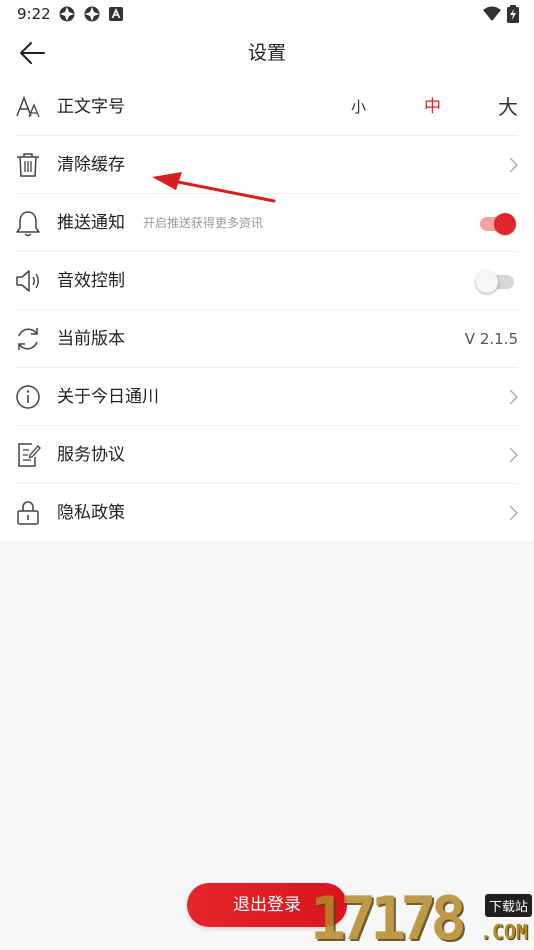 The image size is (534, 950). Describe the element at coordinates (267, 14) in the screenshot. I see `status-bar: 9:22` at that location.